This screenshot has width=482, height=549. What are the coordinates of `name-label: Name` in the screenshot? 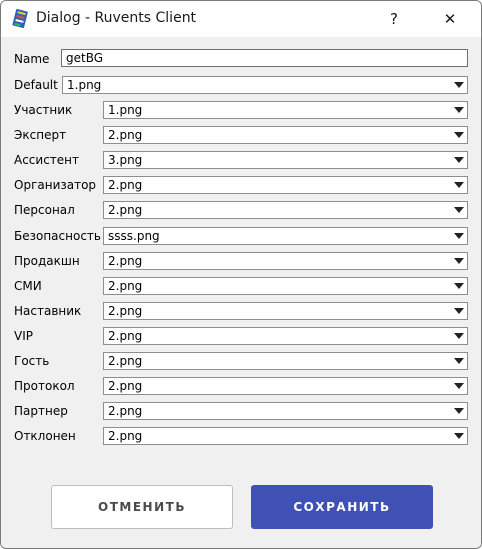 It's located at (32, 59).